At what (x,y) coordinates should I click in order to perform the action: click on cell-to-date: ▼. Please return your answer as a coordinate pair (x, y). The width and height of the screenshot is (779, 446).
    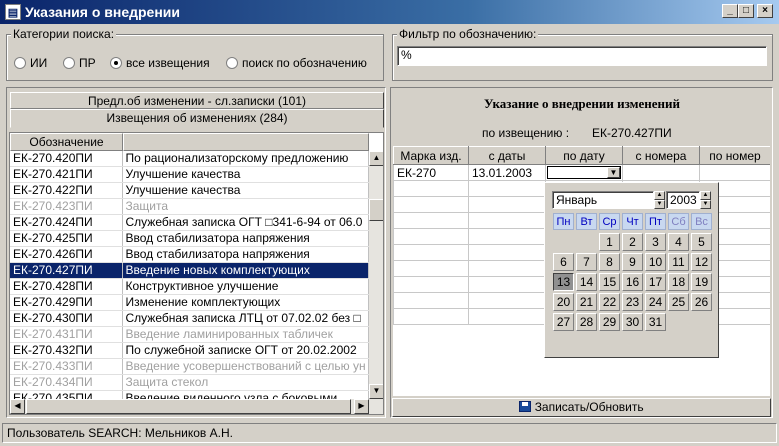
    Looking at the image, I should click on (584, 172).